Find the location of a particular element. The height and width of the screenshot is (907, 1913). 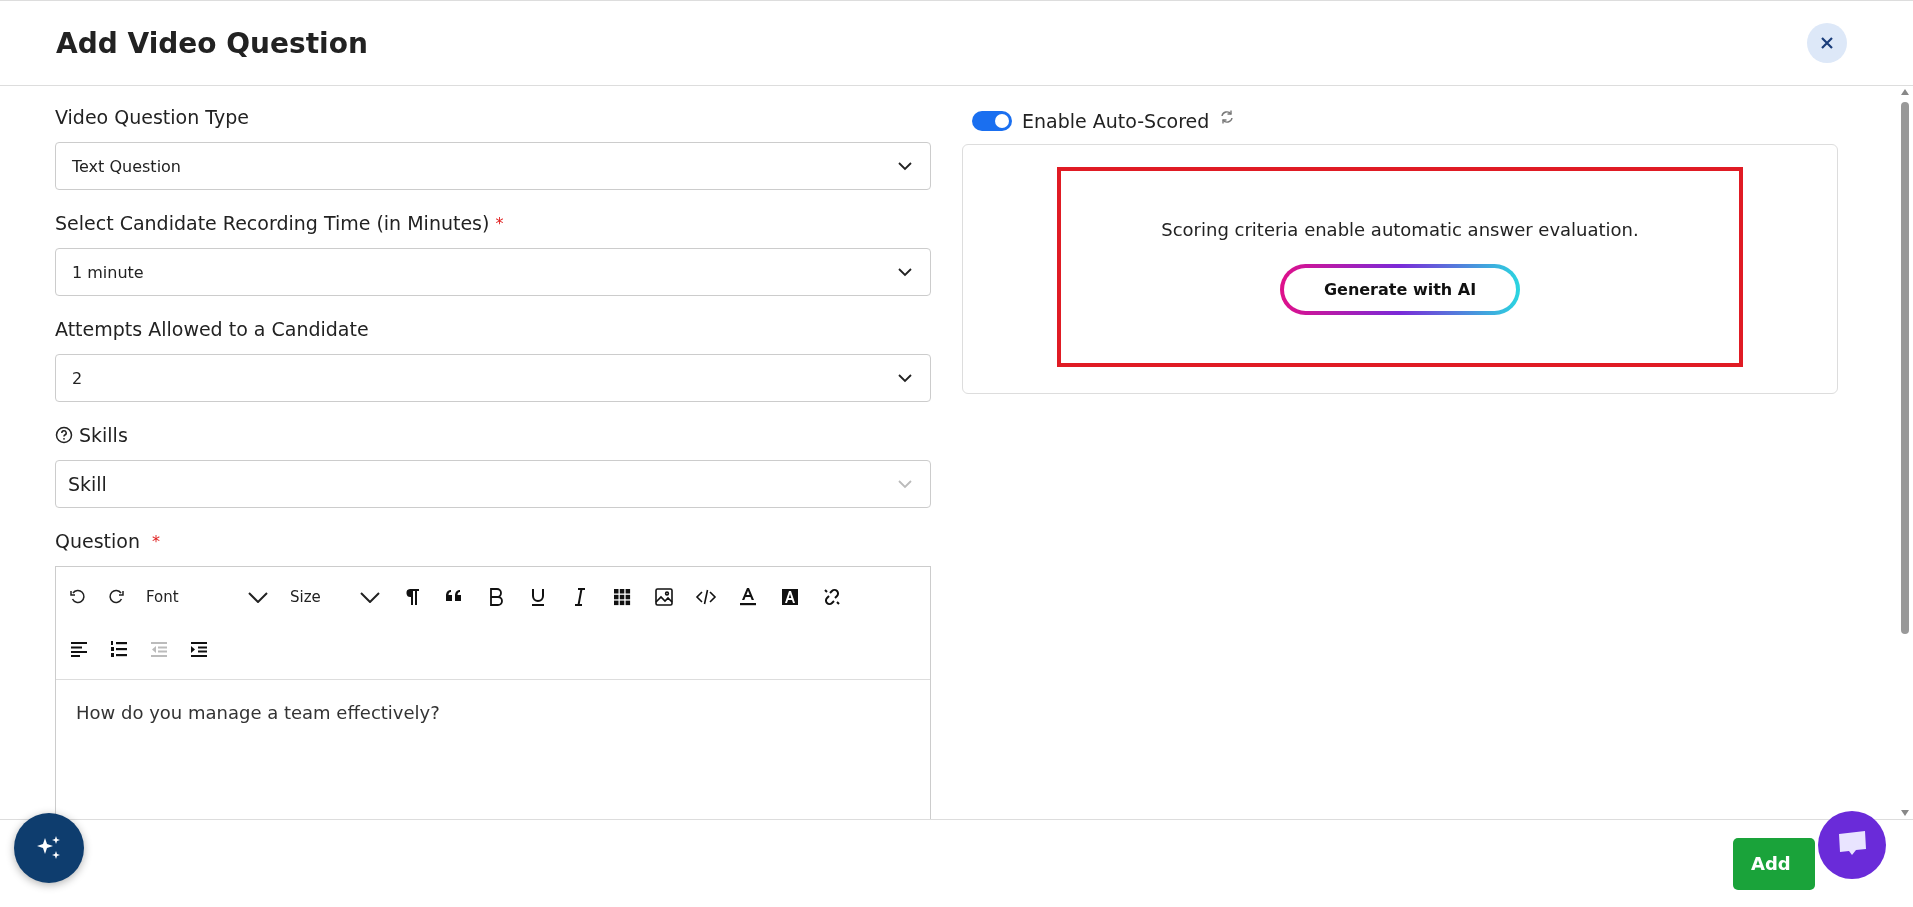

select-field: 1 minute is located at coordinates (493, 272).